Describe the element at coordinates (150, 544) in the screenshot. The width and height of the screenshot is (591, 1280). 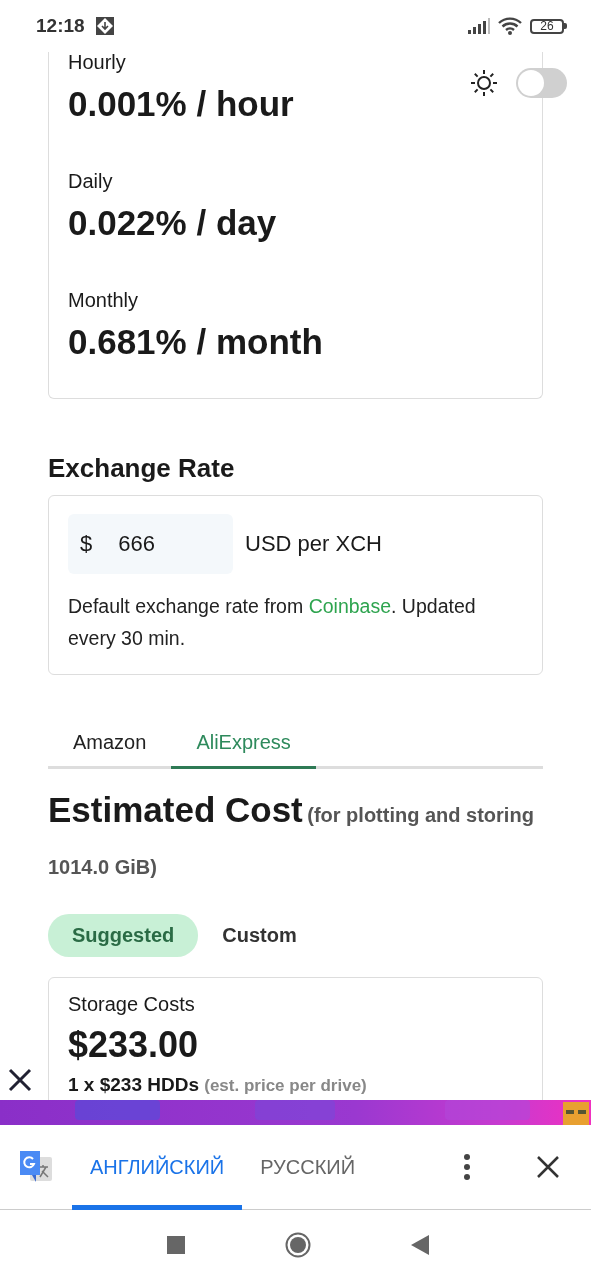
I see `exchange-rate-field: $ 666` at that location.